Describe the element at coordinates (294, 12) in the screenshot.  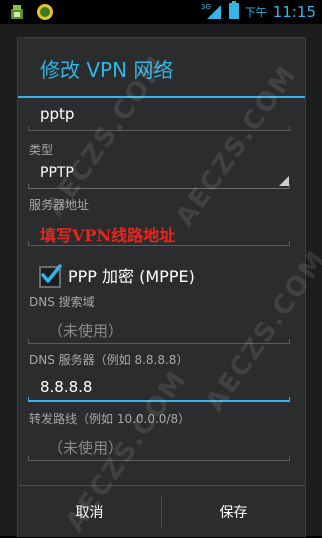
I see `status-time: 11:15` at that location.